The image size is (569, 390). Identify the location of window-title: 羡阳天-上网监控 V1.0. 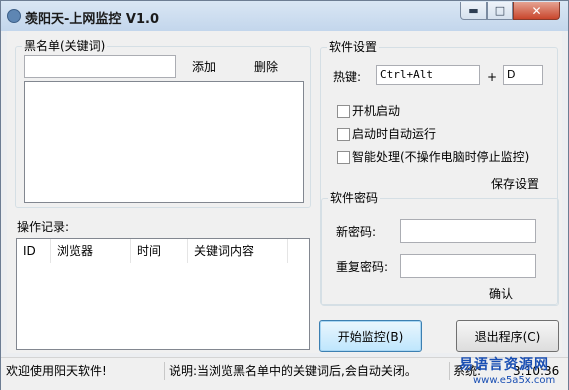
(92, 19).